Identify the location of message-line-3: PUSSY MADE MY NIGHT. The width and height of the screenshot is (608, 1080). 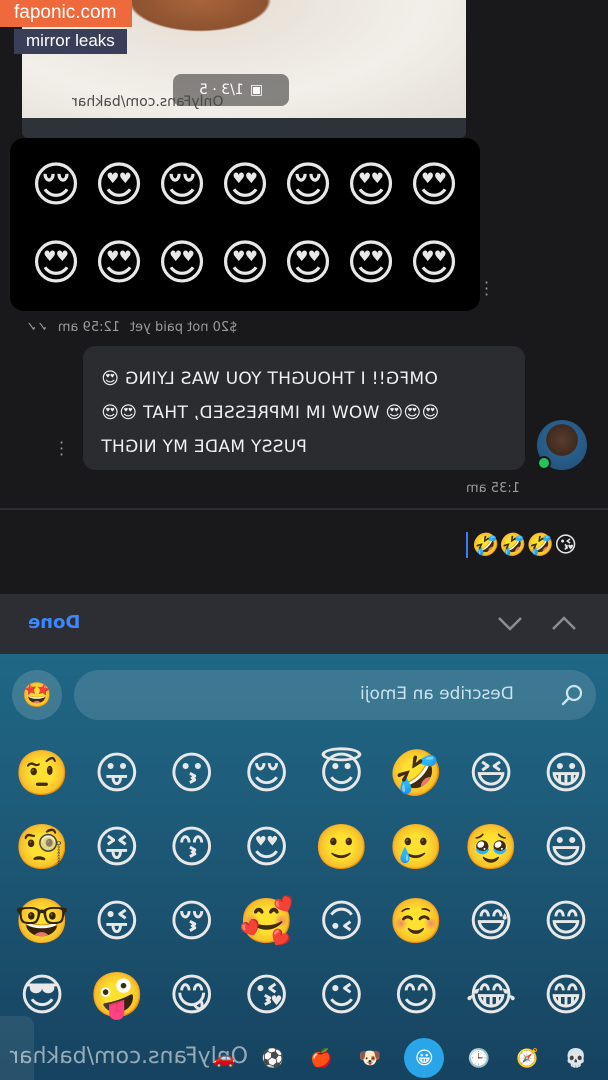
(204, 447).